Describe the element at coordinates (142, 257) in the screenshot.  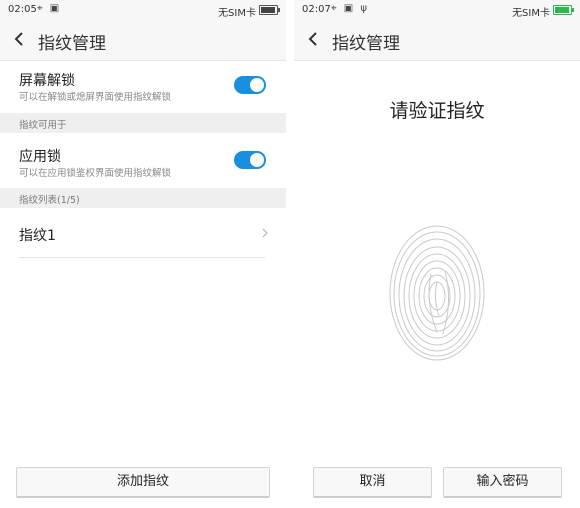
I see `list-divider` at that location.